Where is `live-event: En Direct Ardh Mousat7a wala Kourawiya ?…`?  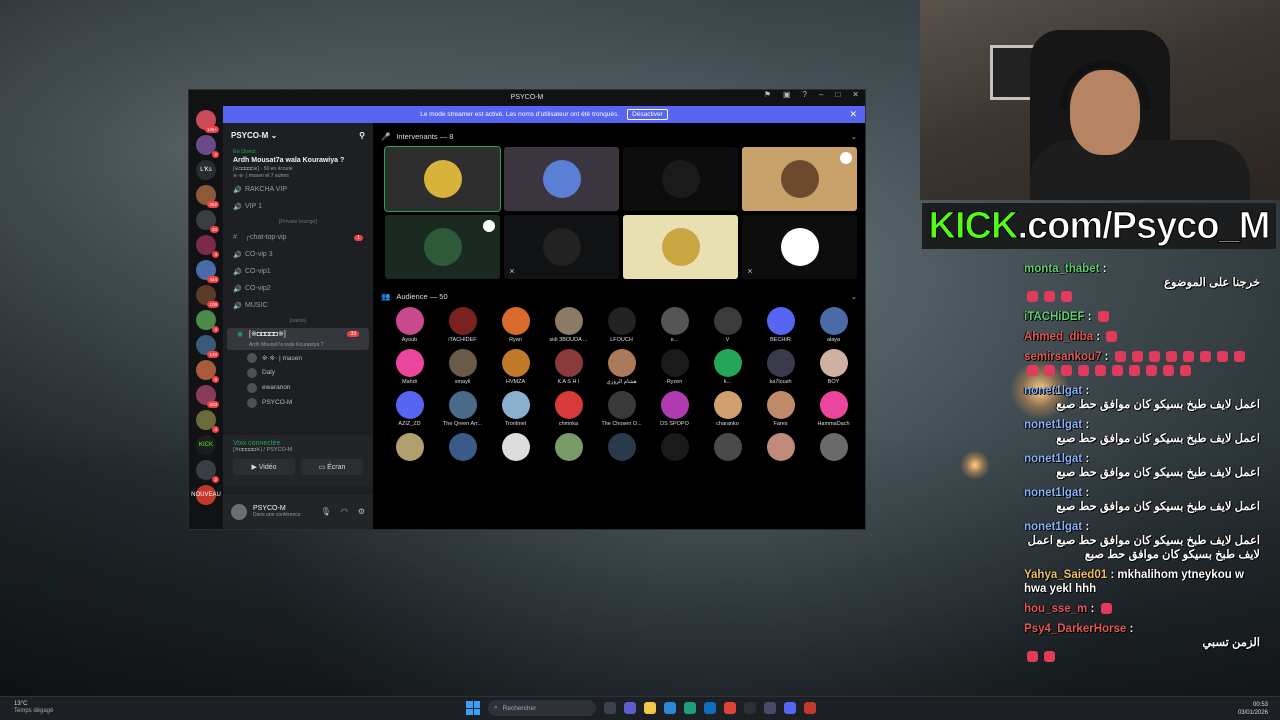
live-event: En Direct Ardh Mousat7a wala Kourawiya ?… is located at coordinates (298, 164).